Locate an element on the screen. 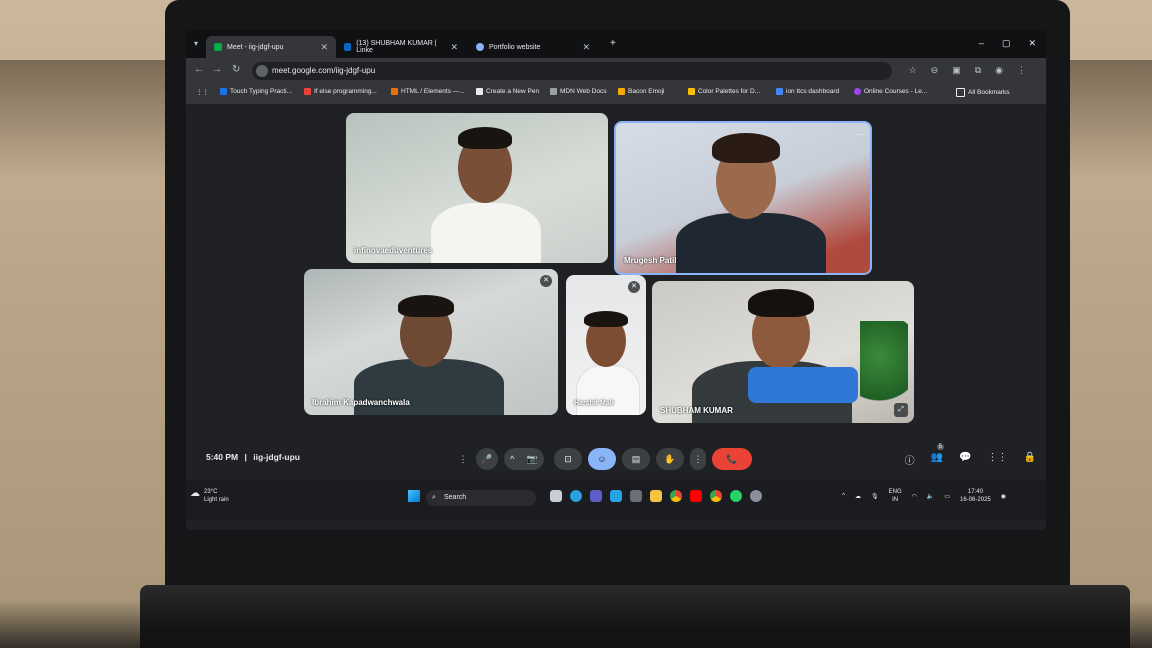 This screenshot has width=1152, height=648. apps-icon: ⋮⋮ is located at coordinates (202, 92).